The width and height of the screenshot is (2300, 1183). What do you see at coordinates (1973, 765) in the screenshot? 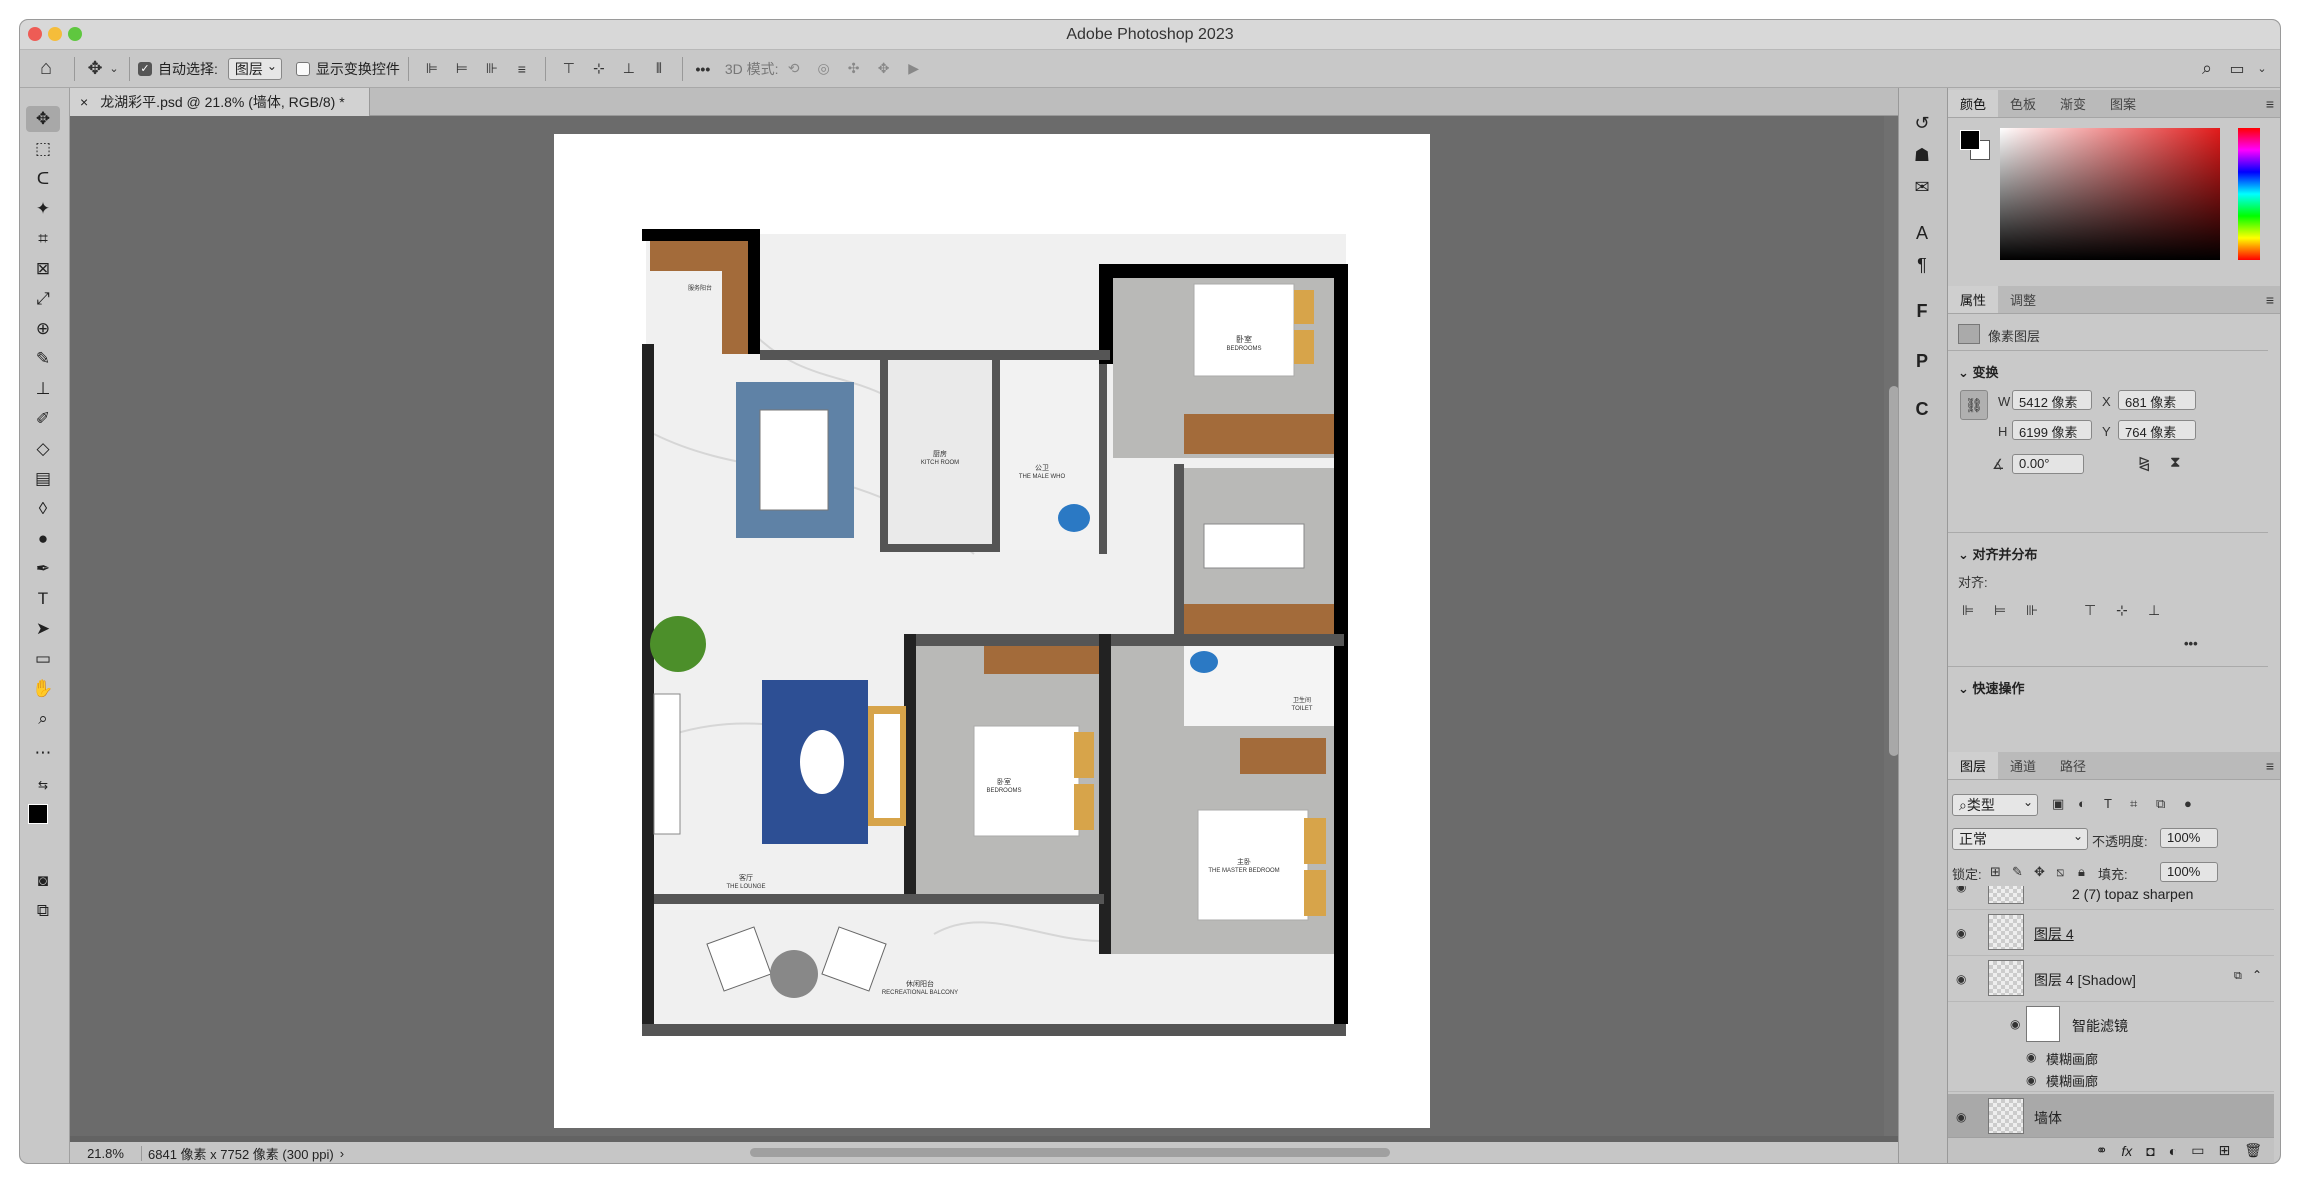
I see `tab-layers: 图层` at bounding box center [1973, 765].